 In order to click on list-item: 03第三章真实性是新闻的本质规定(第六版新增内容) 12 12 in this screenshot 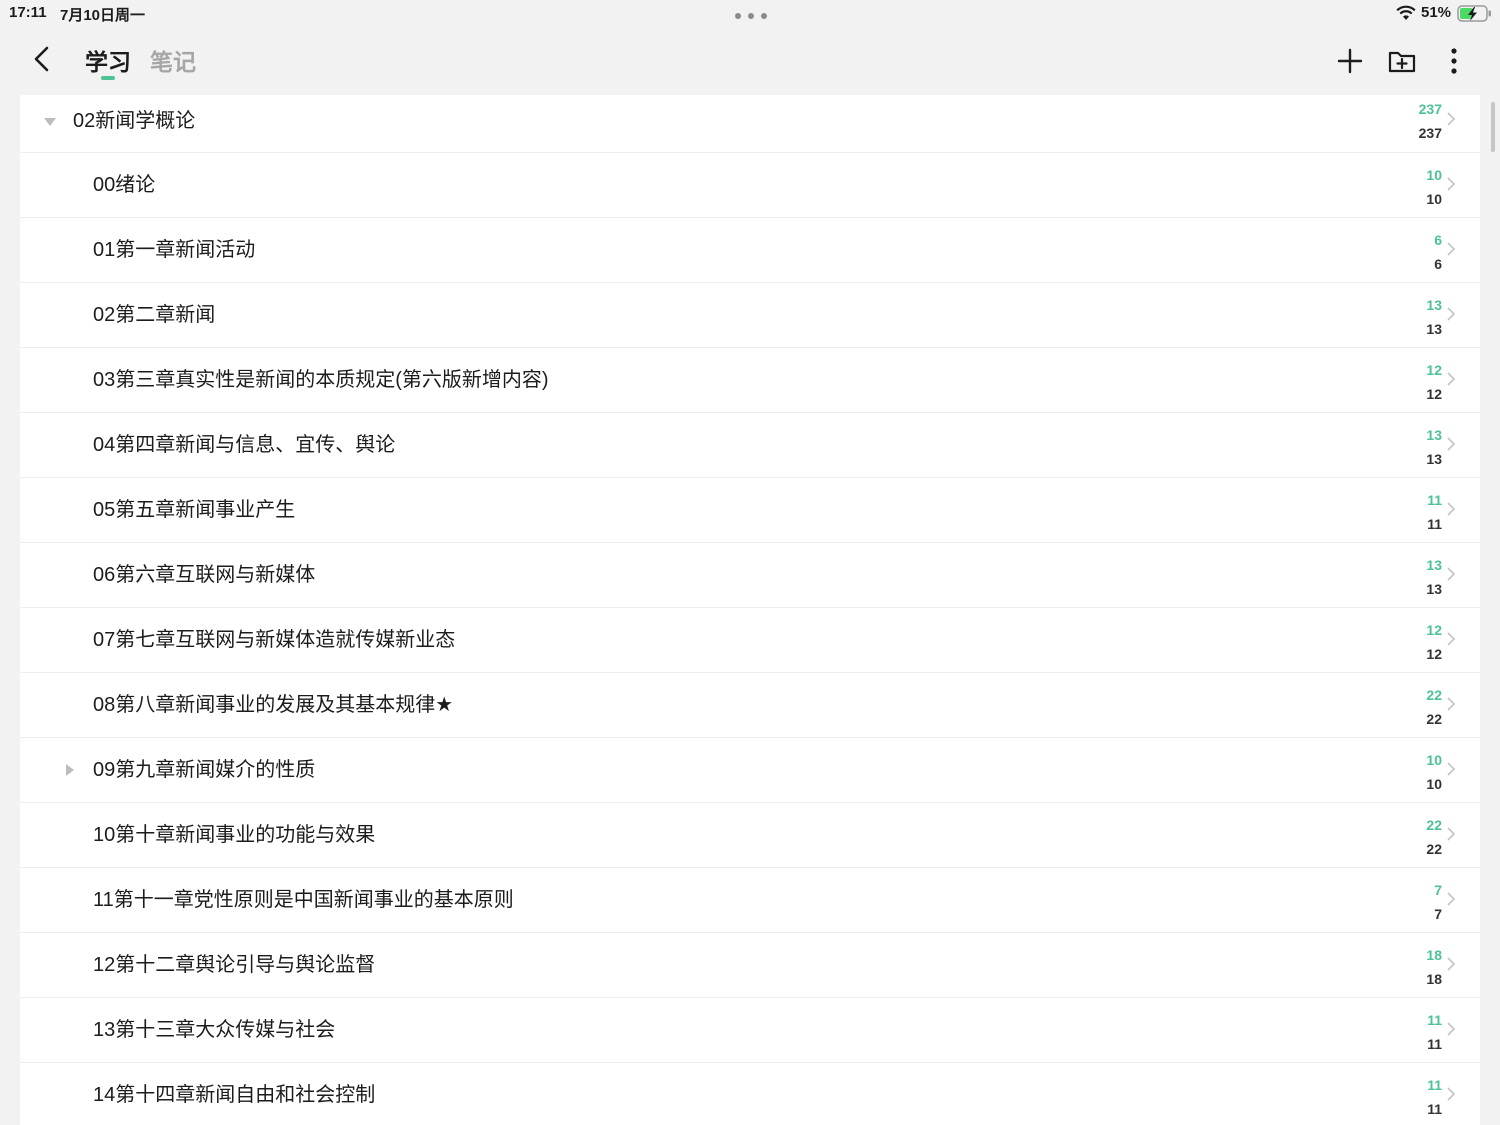, I will do `click(750, 380)`.